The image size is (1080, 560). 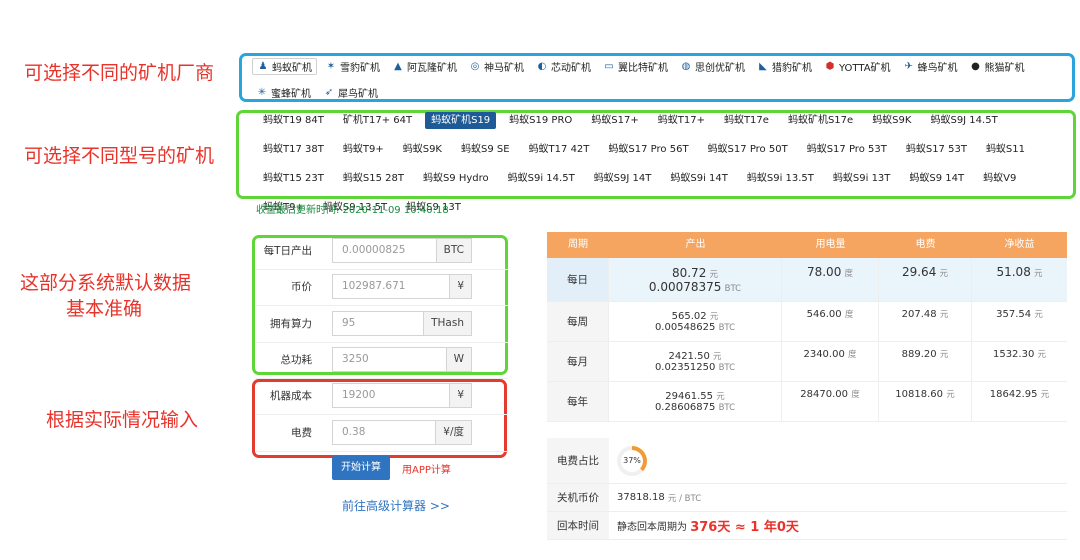 I want to click on model-option: 蚂蚁S9i 14T, so click(x=699, y=178).